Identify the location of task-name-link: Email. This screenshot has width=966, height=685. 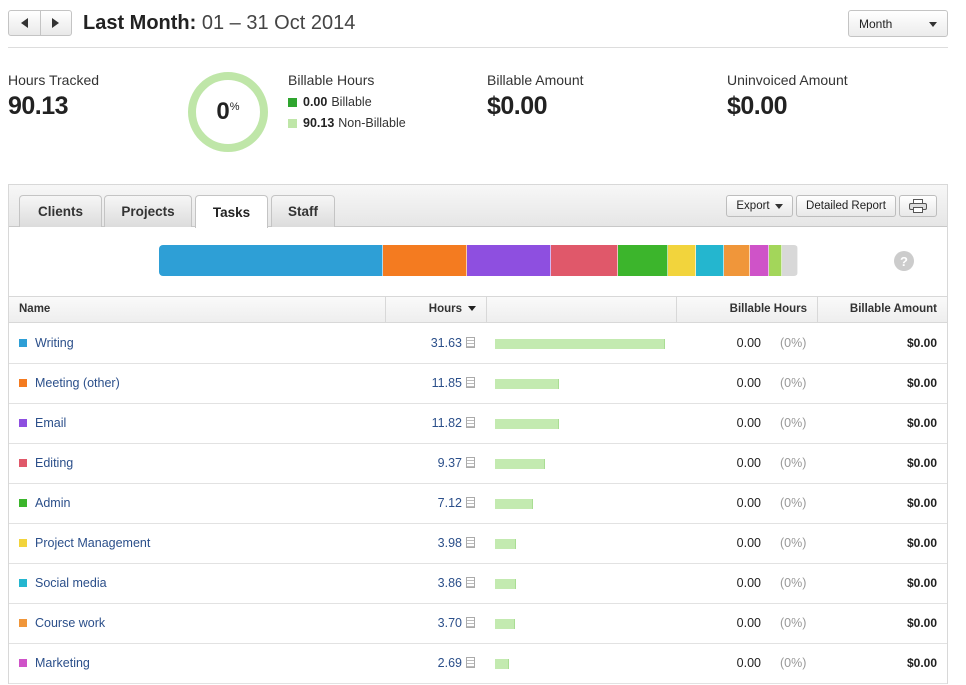
(50, 423).